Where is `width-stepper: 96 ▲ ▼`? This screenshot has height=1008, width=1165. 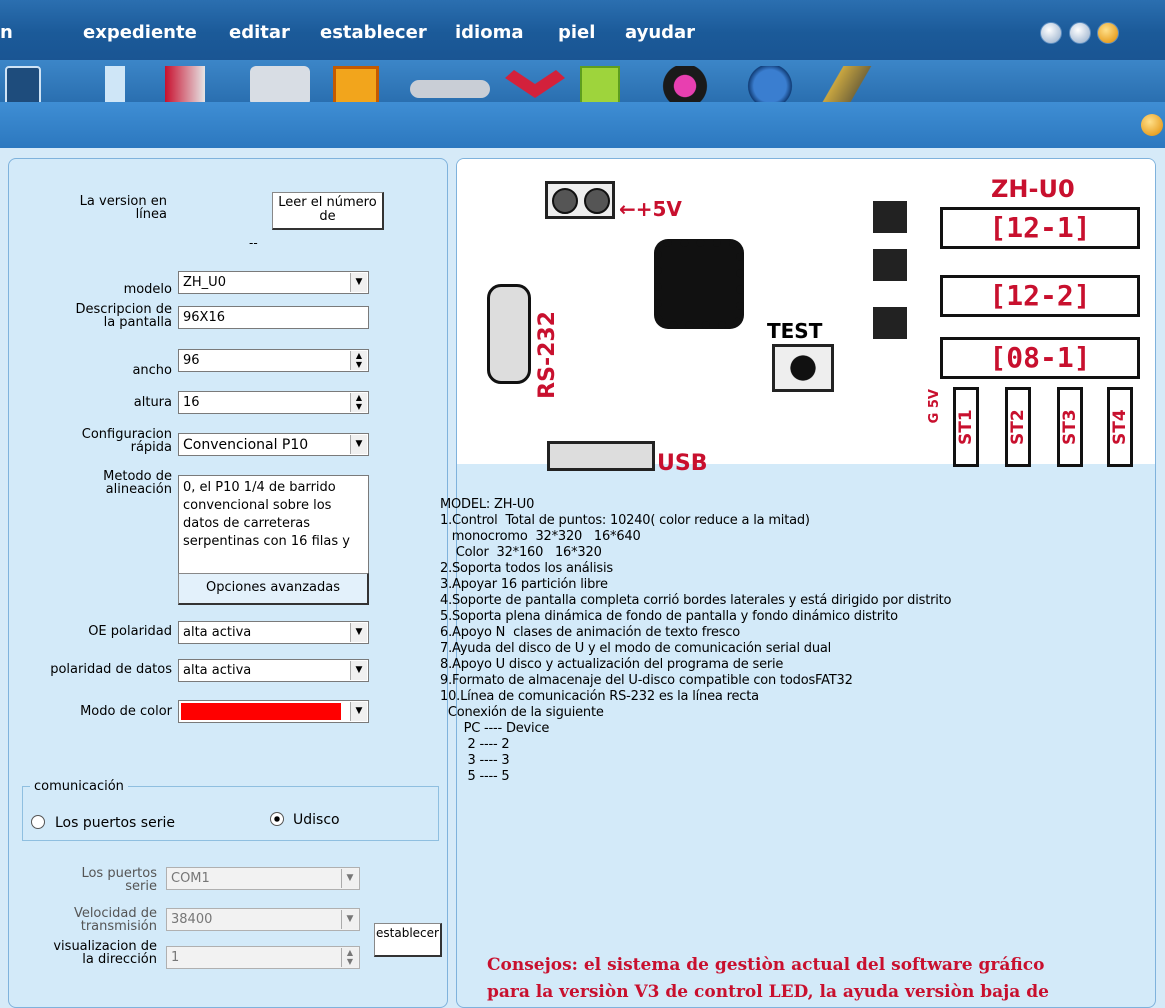 width-stepper: 96 ▲ ▼ is located at coordinates (273, 360).